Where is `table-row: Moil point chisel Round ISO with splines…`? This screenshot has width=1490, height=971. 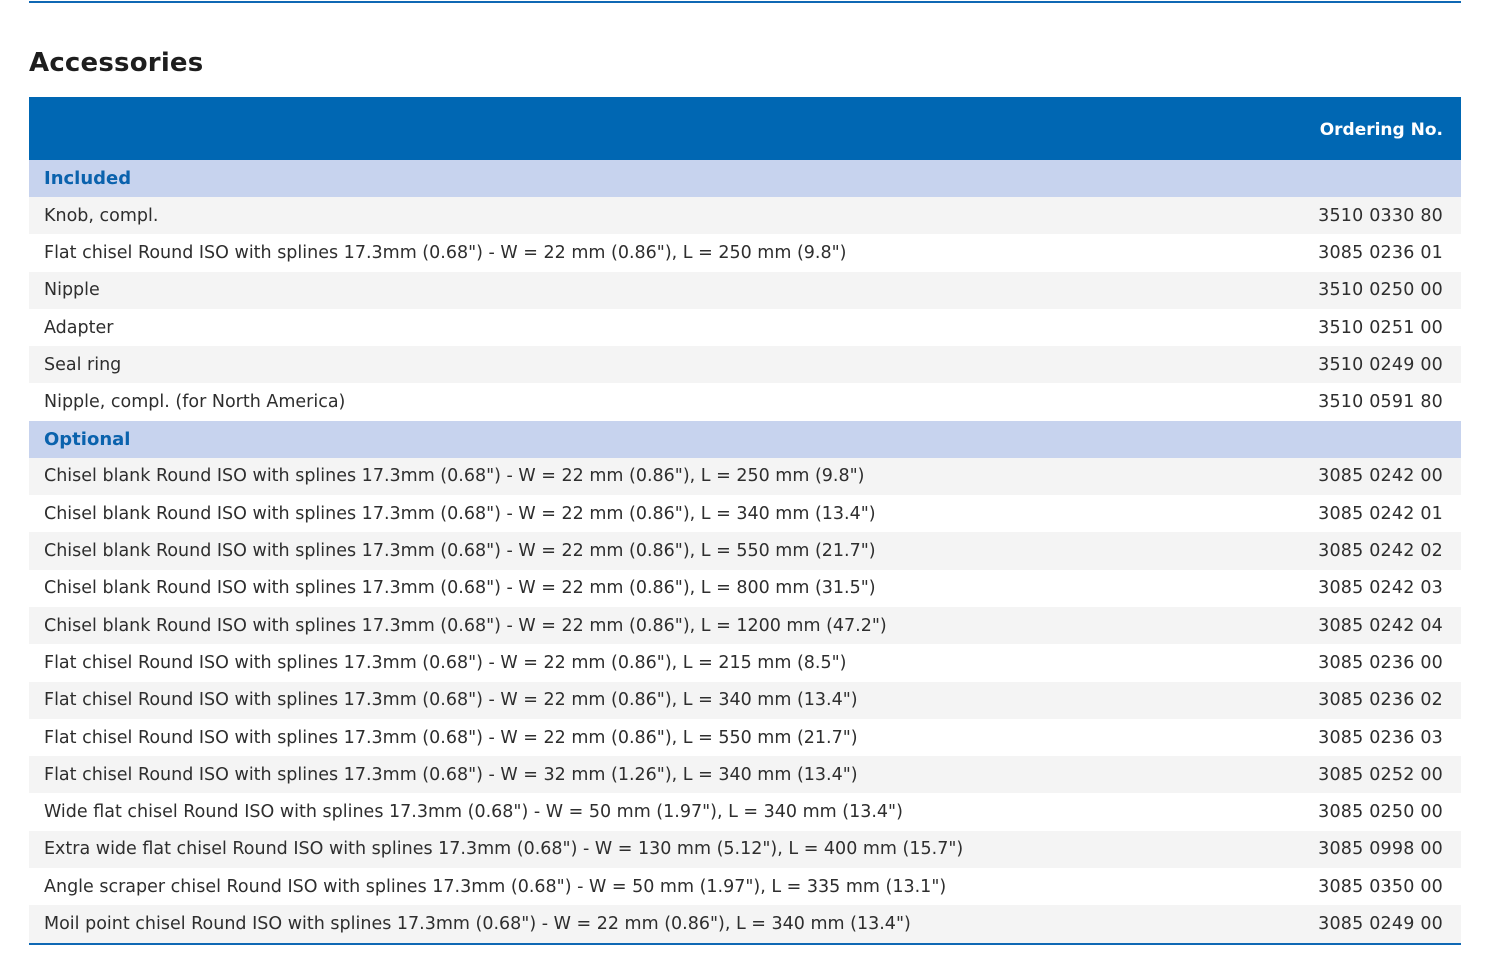
table-row: Moil point chisel Round ISO with splines… is located at coordinates (745, 924).